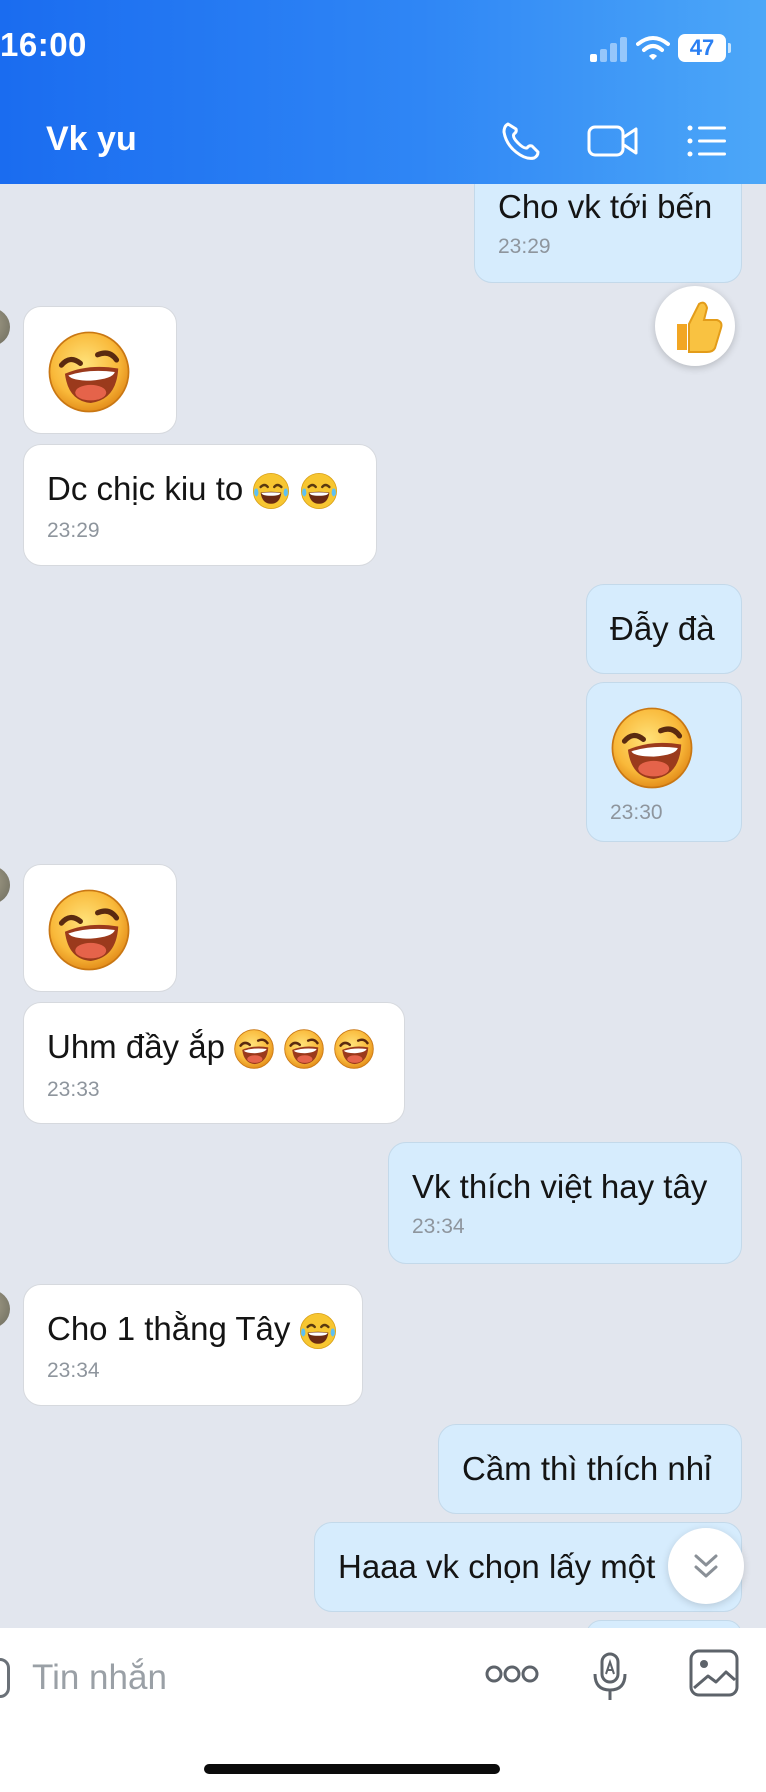 The height and width of the screenshot is (1792, 766). I want to click on sticker-icon, so click(5, 1678).